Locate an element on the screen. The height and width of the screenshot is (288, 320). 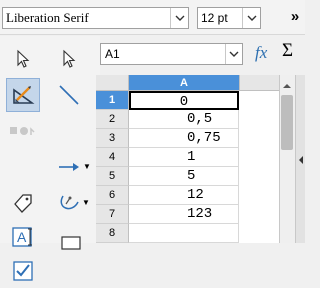
cell-a8 is located at coordinates (184, 233).